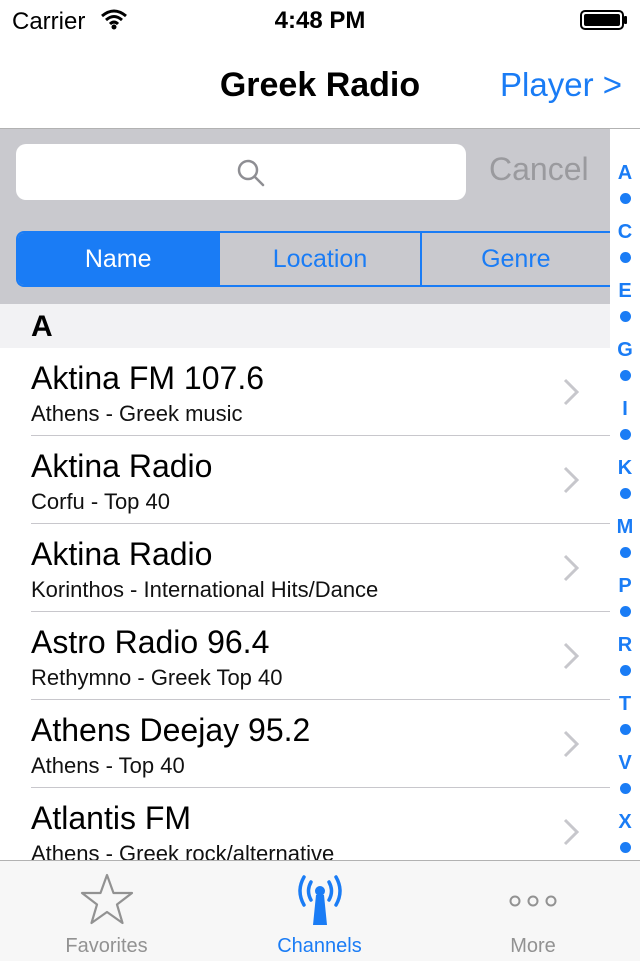 This screenshot has height=961, width=640. I want to click on index-letter: I, so click(625, 409).